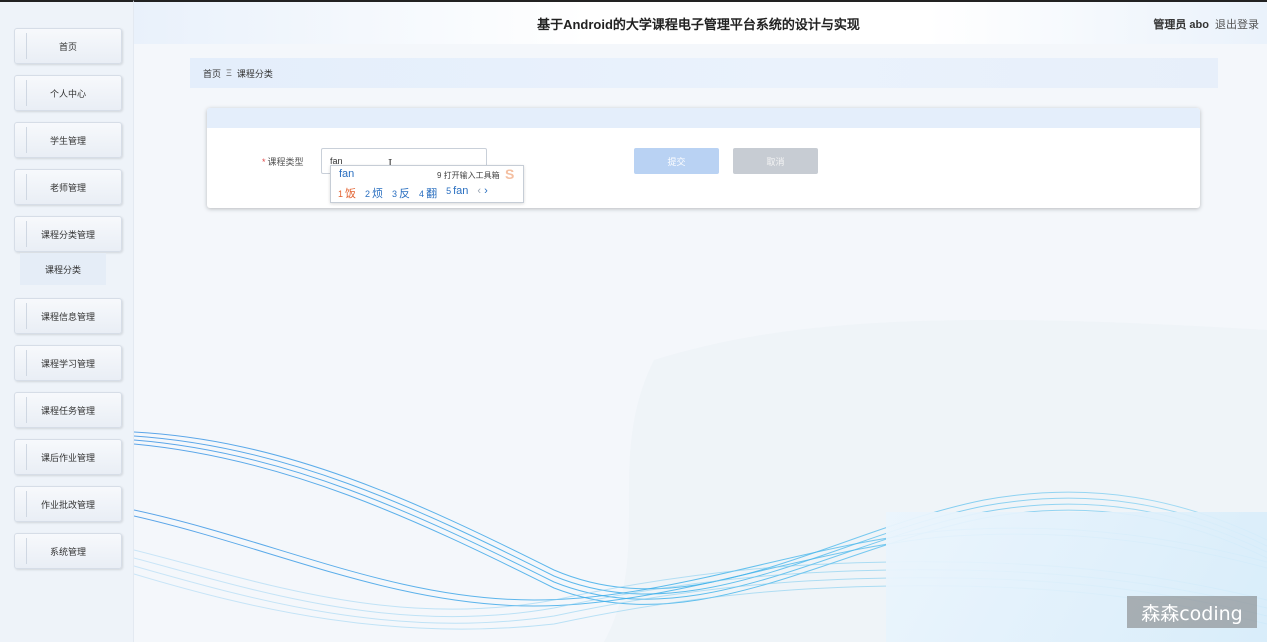 The height and width of the screenshot is (642, 1267). What do you see at coordinates (351, 194) in the screenshot?
I see `candidate-text: 饭` at bounding box center [351, 194].